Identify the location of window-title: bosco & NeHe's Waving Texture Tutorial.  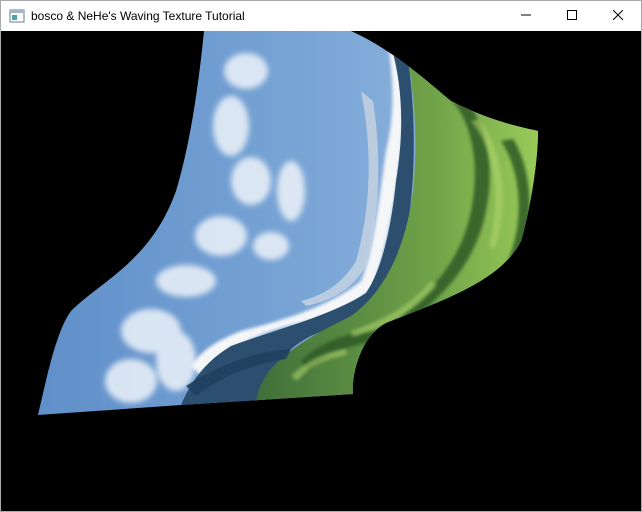
(138, 16).